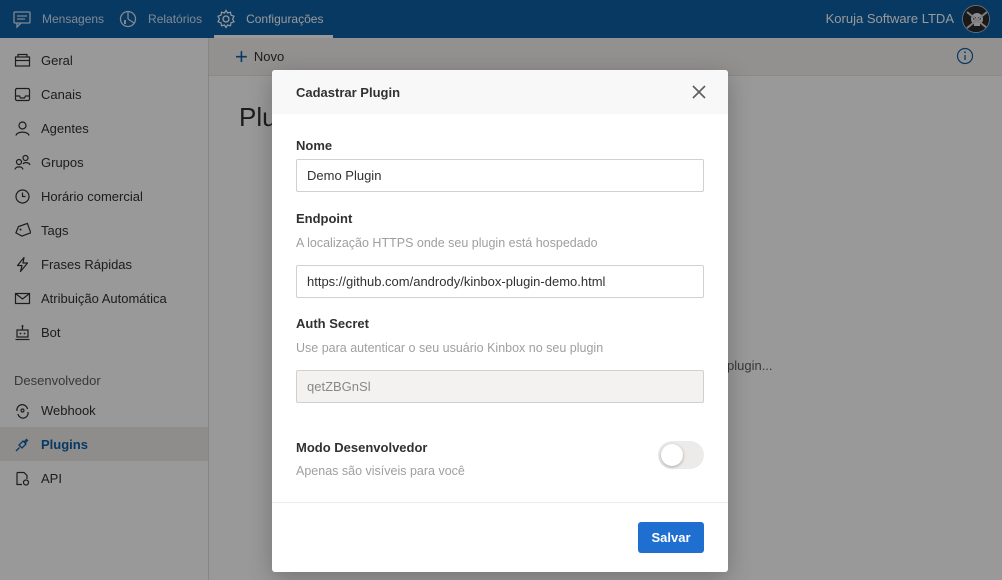  What do you see at coordinates (671, 537) in the screenshot?
I see `save-button: Salvar` at bounding box center [671, 537].